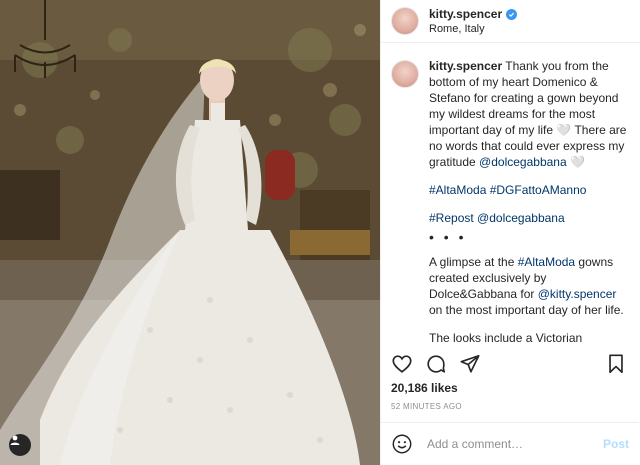 This screenshot has height=465, width=640. Describe the element at coordinates (577, 294) in the screenshot. I see `mention-link: @kitty.spencer` at that location.